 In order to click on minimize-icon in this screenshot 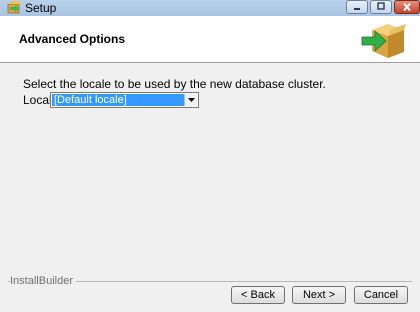, I will do `click(357, 9)`.